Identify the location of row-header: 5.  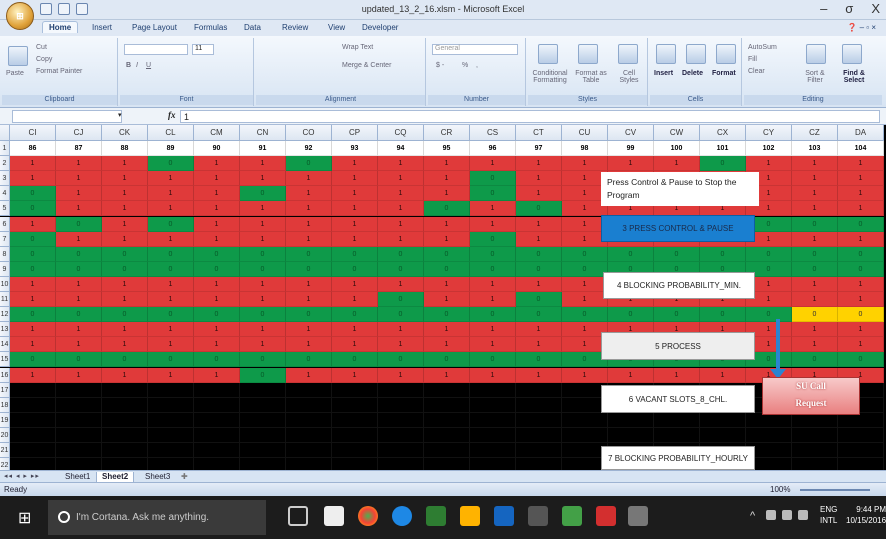
(5, 209).